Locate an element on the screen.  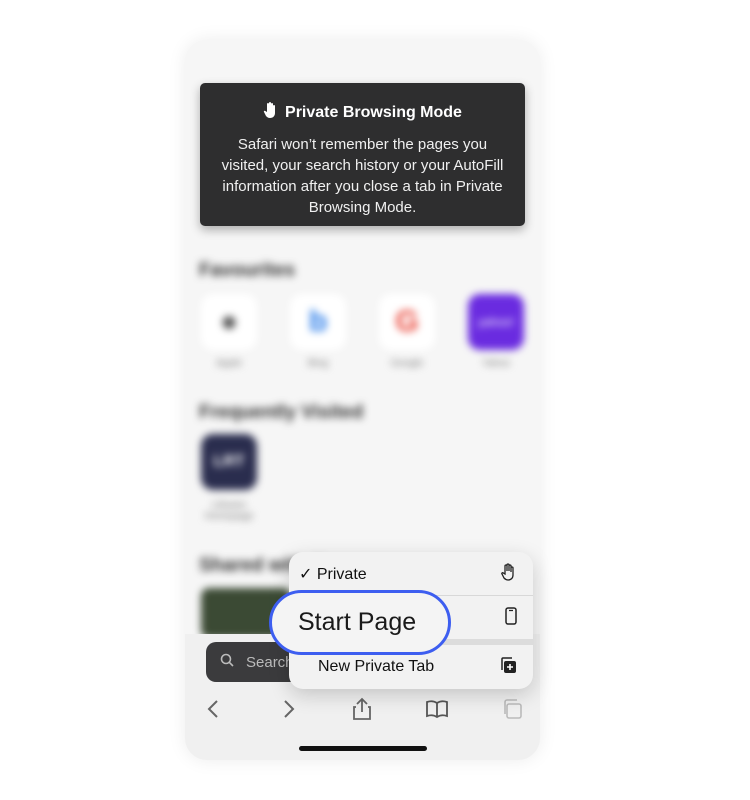
search-placeholder: Search is located at coordinates (270, 662).